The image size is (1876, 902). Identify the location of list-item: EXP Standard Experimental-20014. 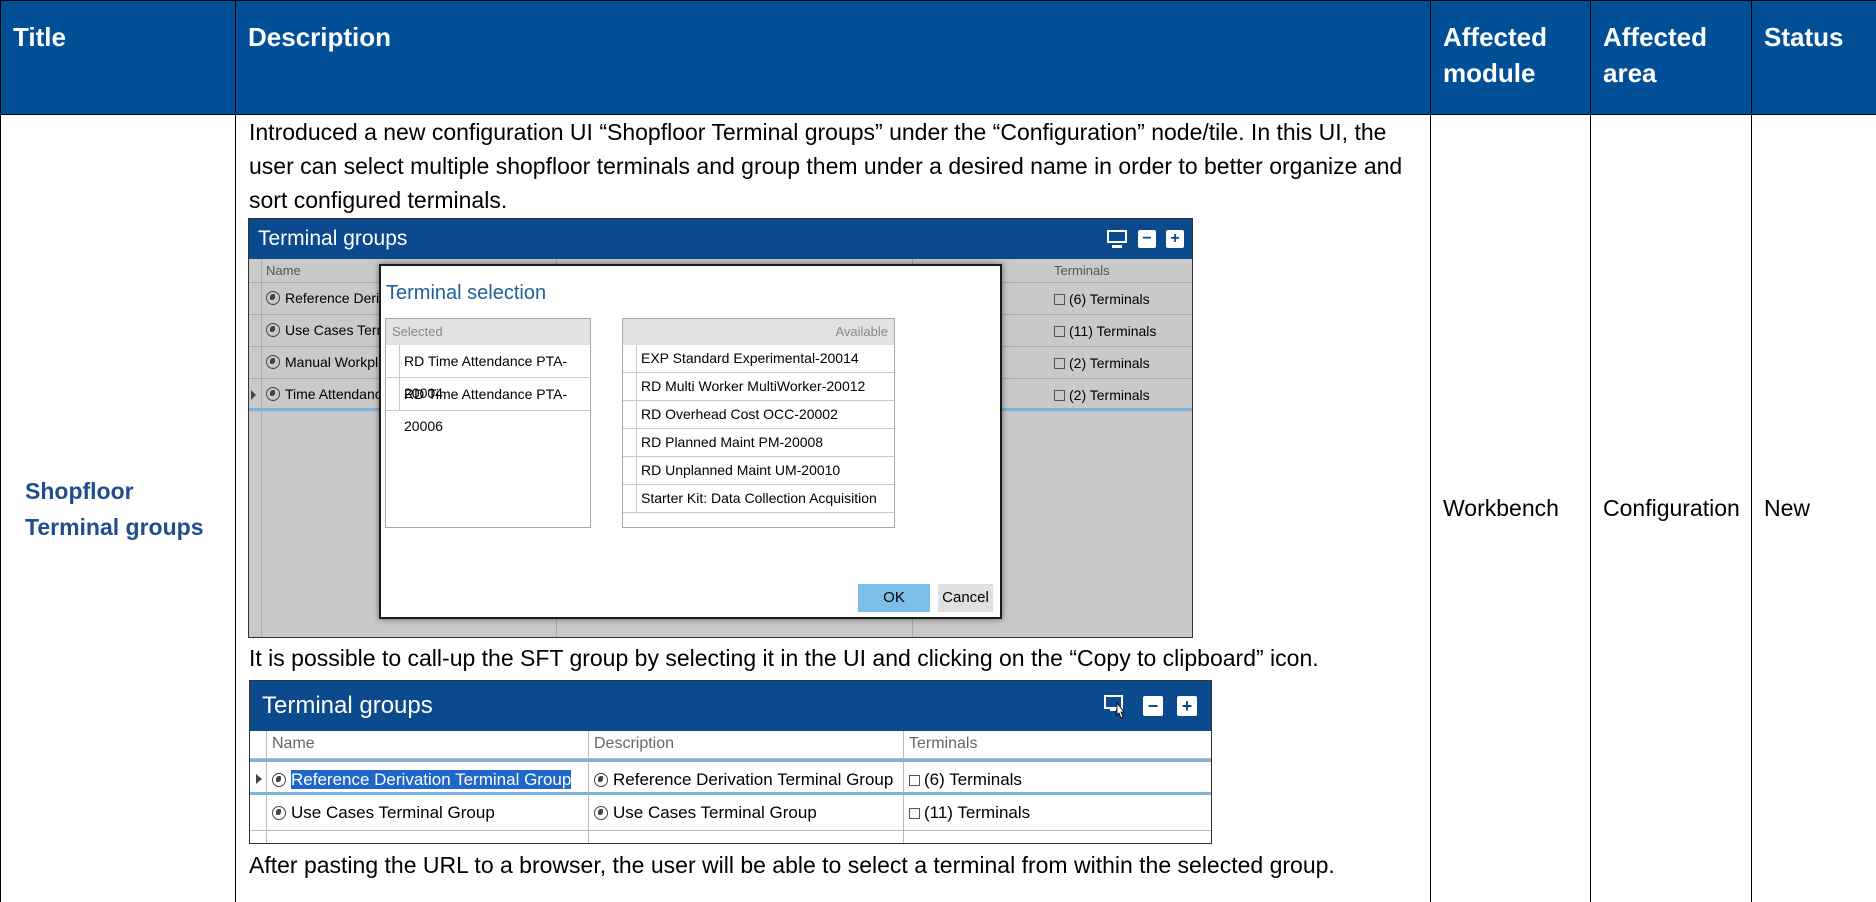
(758, 359).